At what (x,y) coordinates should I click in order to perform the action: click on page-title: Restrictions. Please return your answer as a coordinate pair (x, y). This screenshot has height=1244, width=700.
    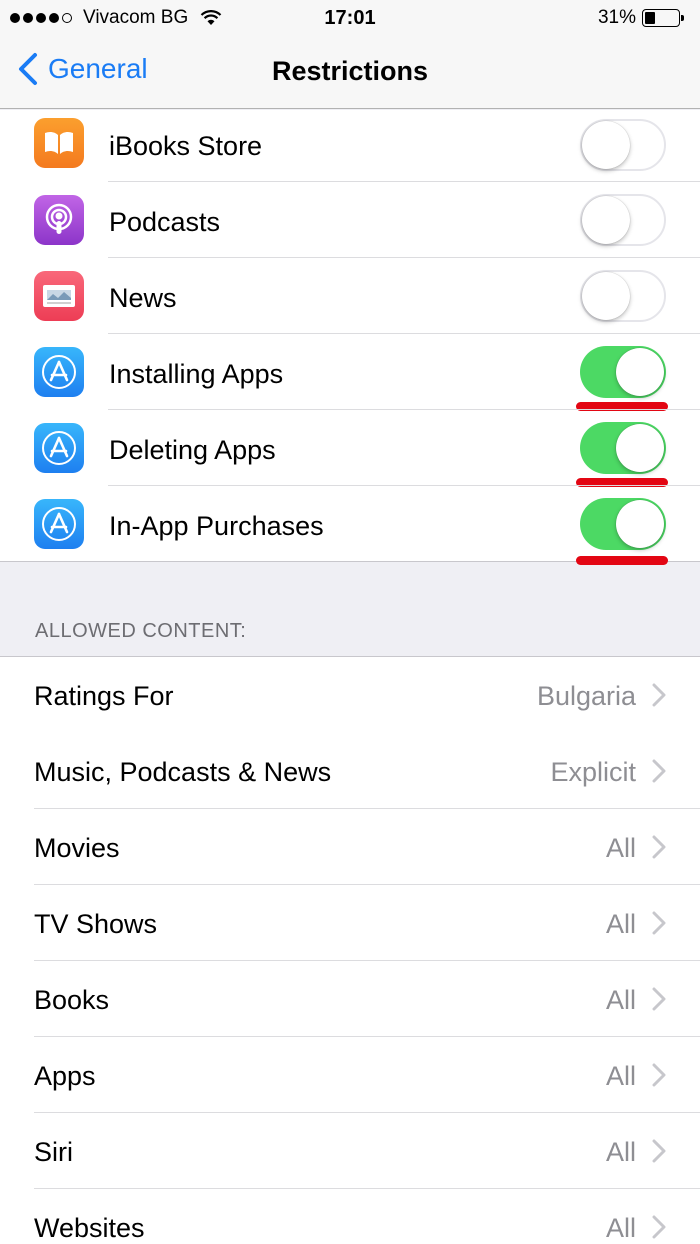
    Looking at the image, I should click on (350, 71).